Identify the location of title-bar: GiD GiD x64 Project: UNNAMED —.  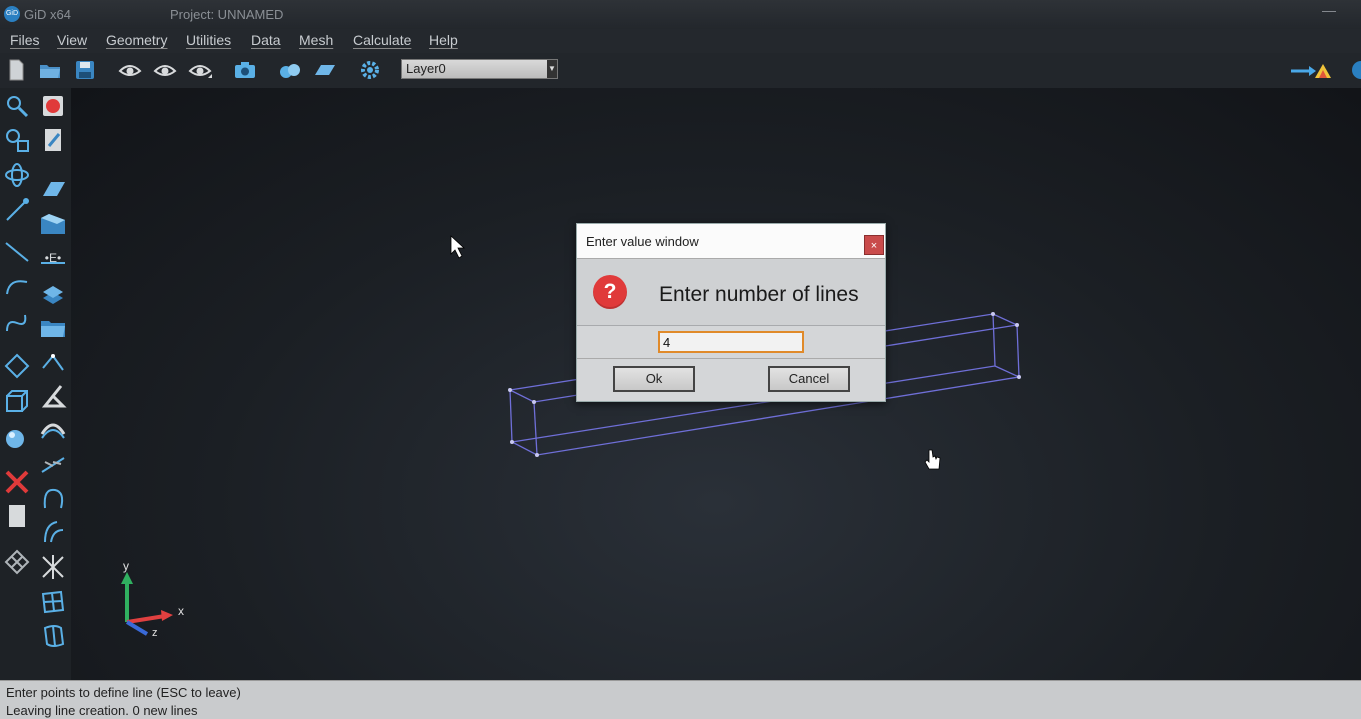
(680, 15).